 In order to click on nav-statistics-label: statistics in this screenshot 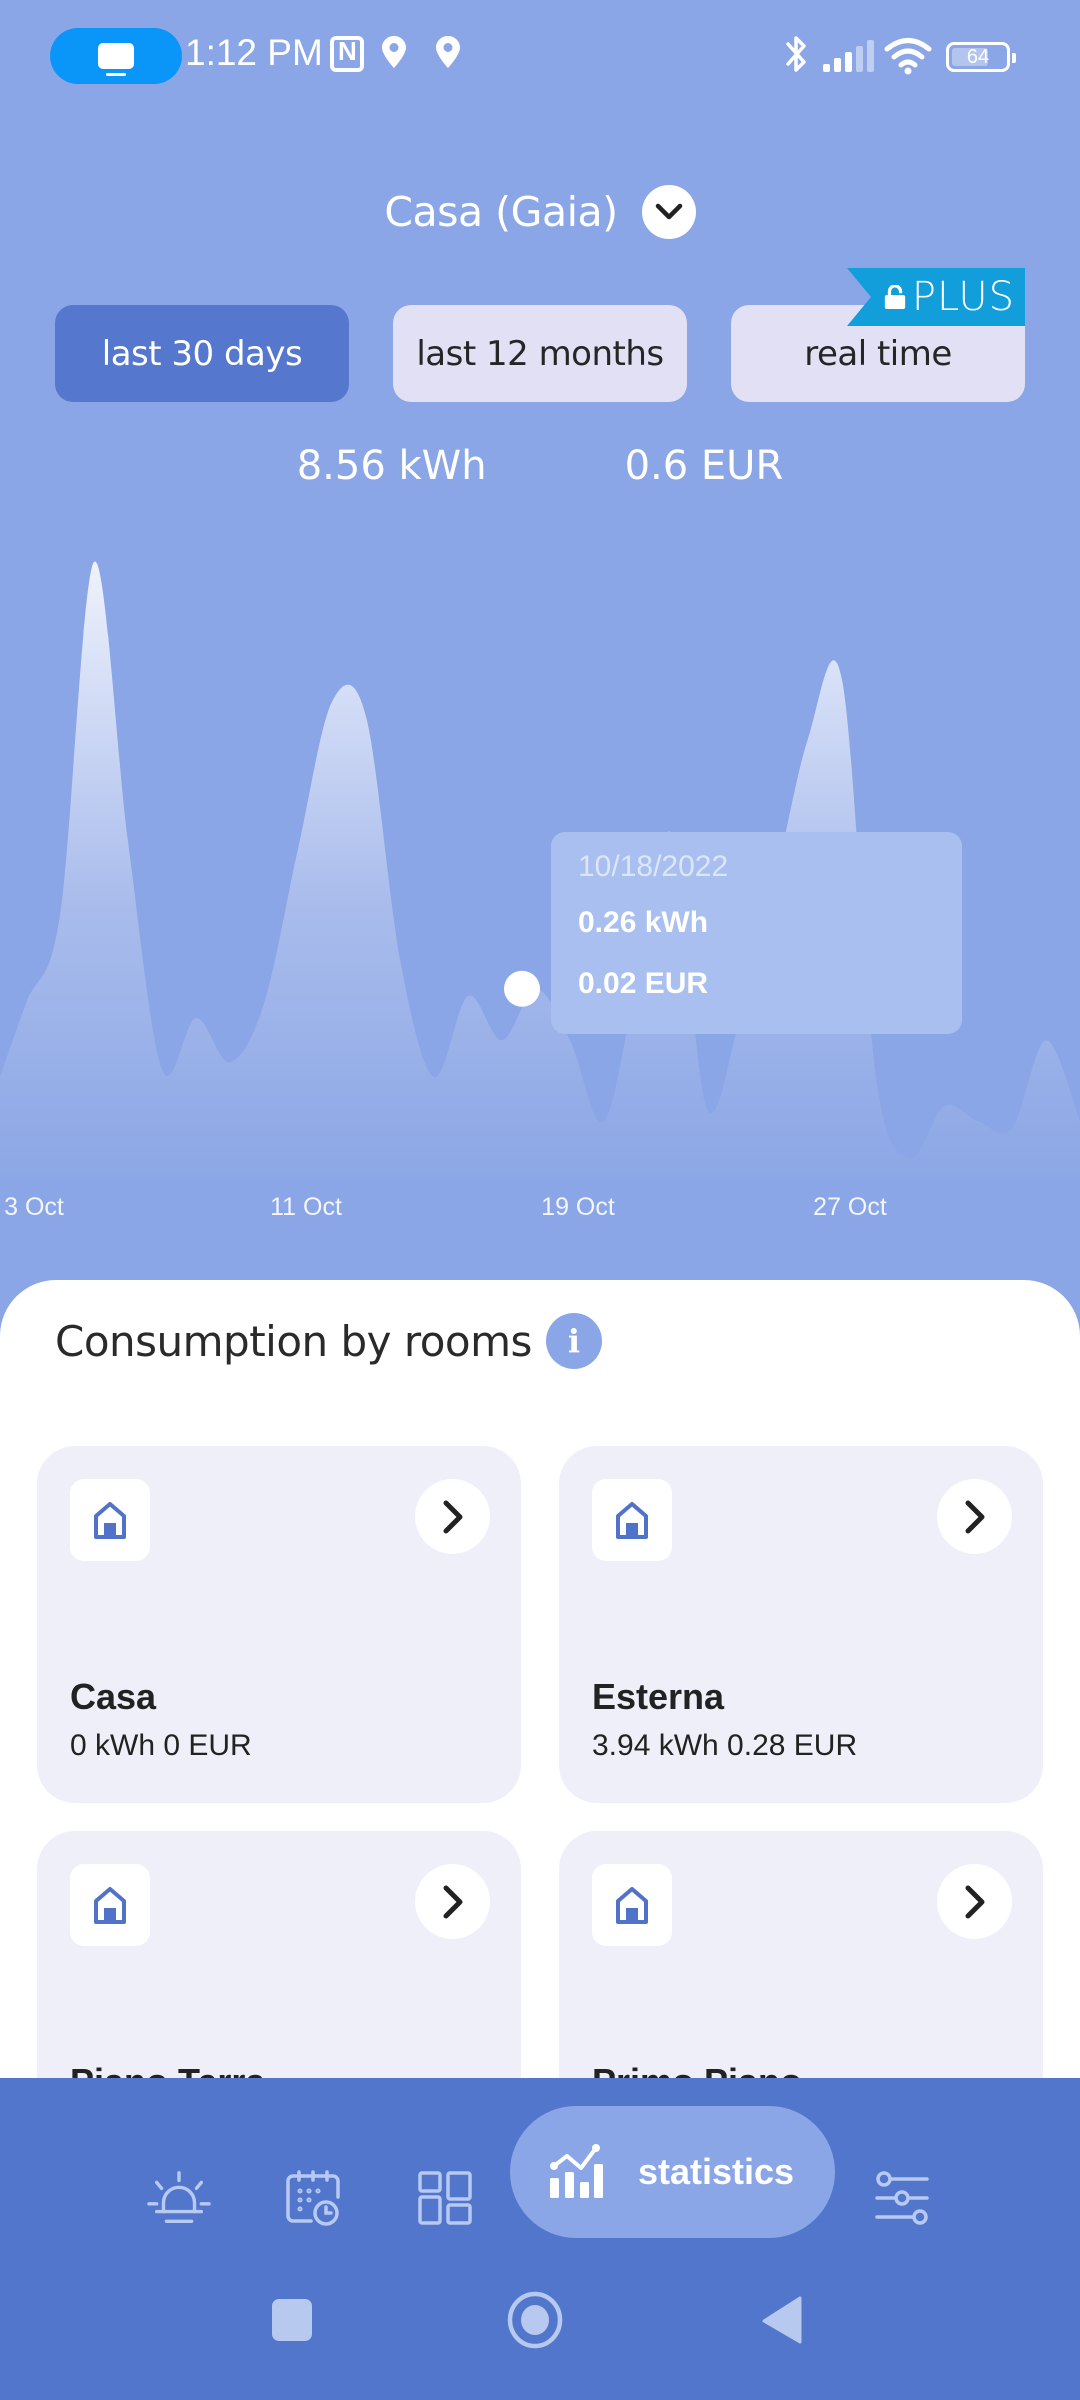, I will do `click(716, 2171)`.